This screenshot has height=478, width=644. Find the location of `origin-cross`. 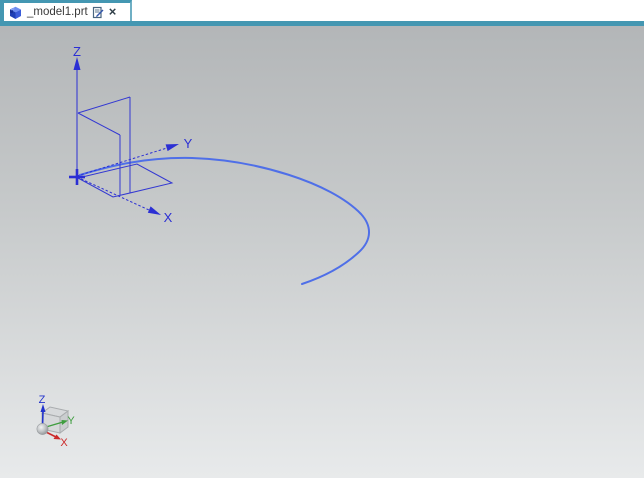

origin-cross is located at coordinates (77, 177).